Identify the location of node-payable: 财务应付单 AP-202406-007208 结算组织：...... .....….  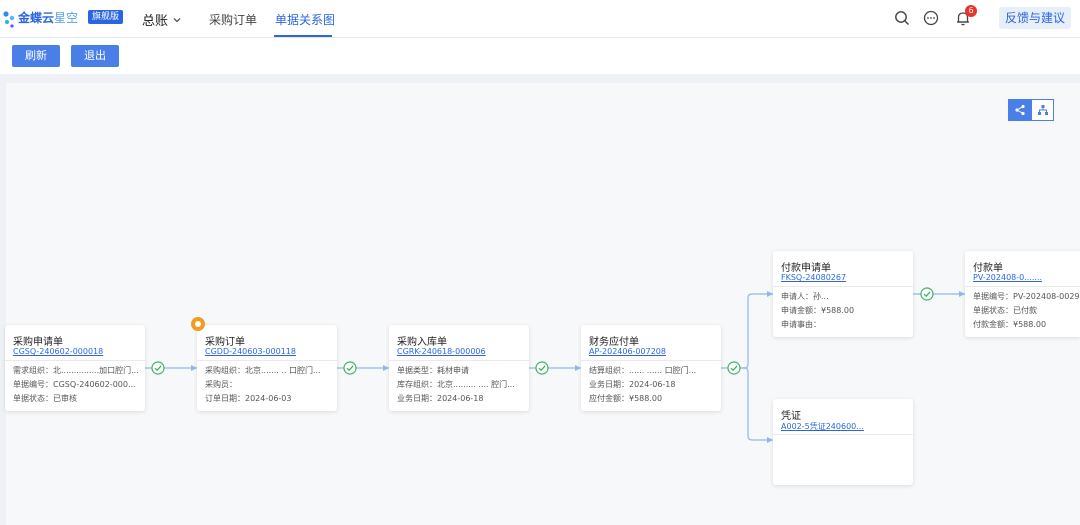
(651, 368).